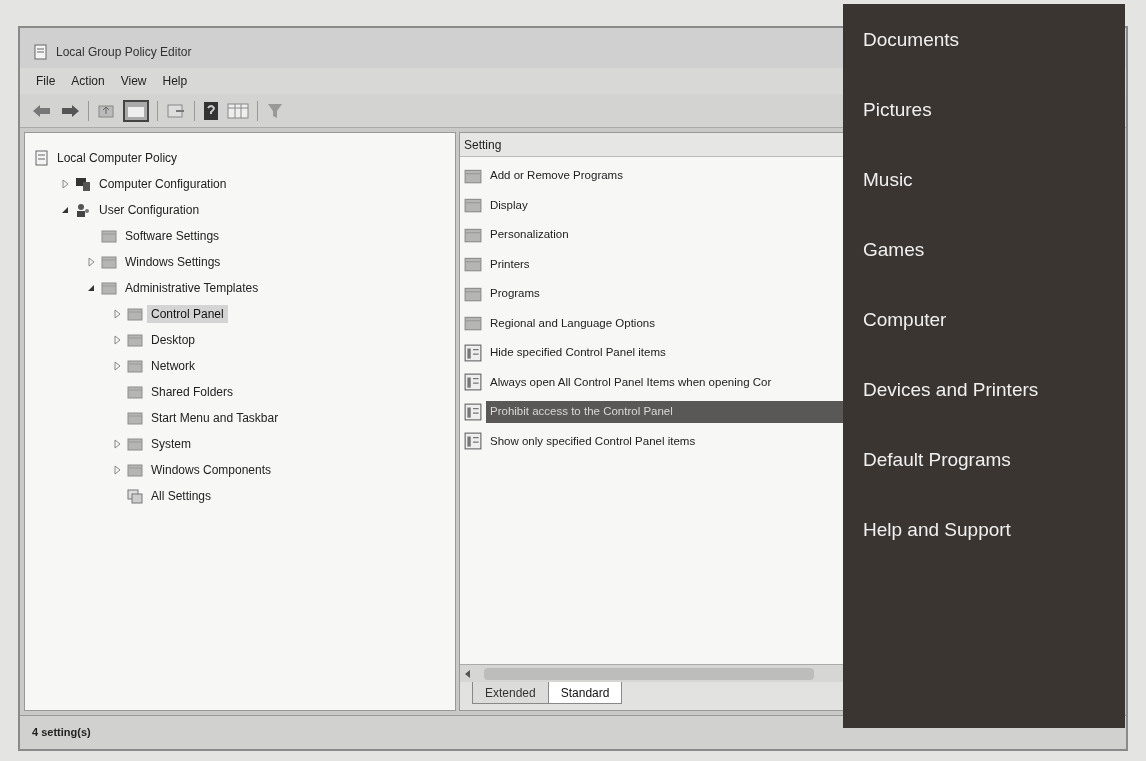 This screenshot has width=1146, height=761. What do you see at coordinates (175, 81) in the screenshot?
I see `menu-item: Help` at bounding box center [175, 81].